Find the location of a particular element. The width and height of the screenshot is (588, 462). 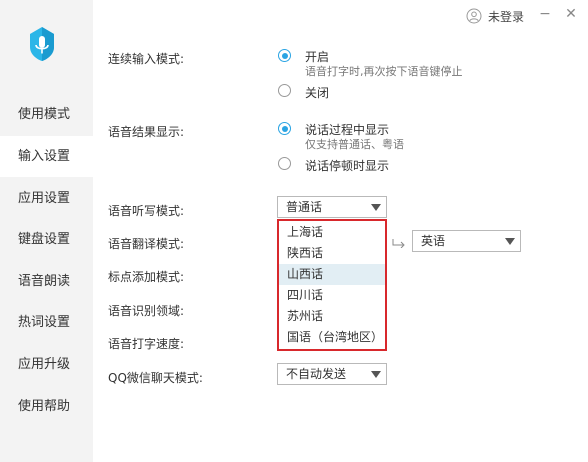

sidebar-item-app-upgrade: 应用升级 is located at coordinates (46, 364).